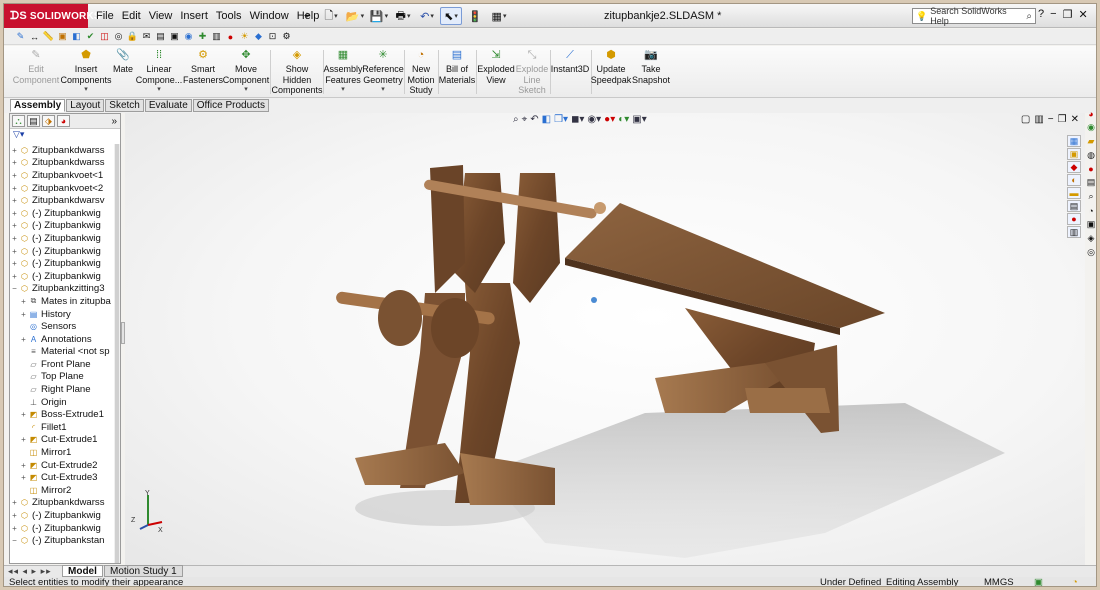 This screenshot has width=1100, height=590. Describe the element at coordinates (355, 16) in the screenshot. I see `open-folder-icon: 📂 ▾` at that location.